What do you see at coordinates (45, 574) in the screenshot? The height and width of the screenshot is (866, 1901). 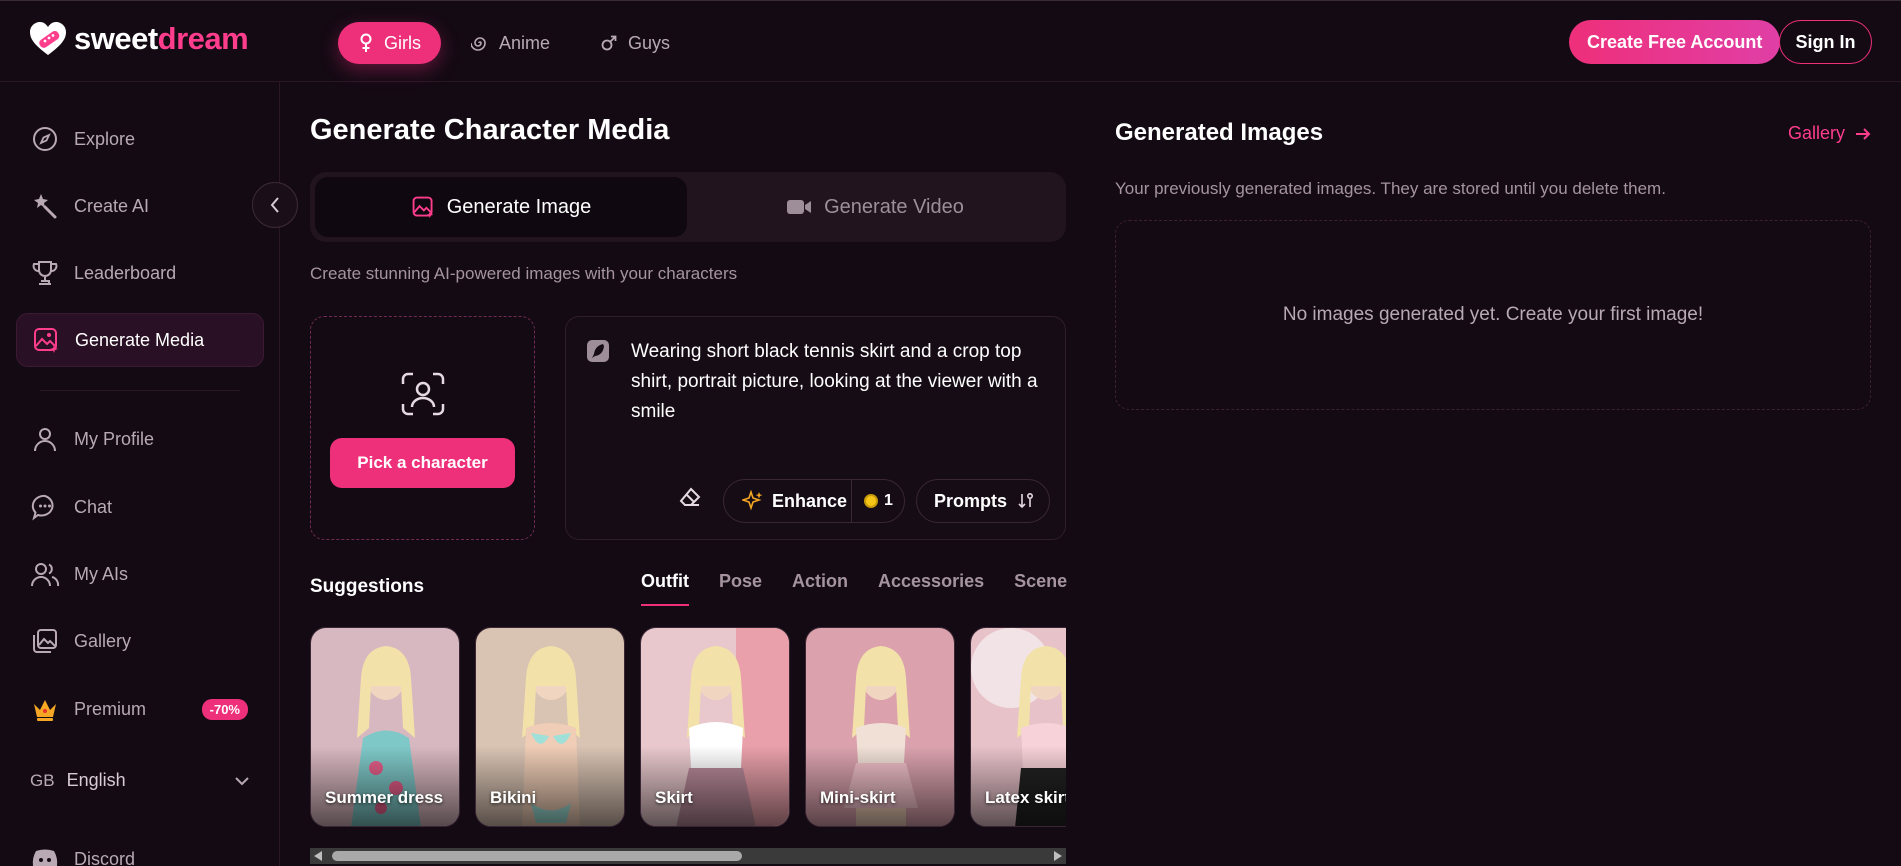 I see `users-icon` at bounding box center [45, 574].